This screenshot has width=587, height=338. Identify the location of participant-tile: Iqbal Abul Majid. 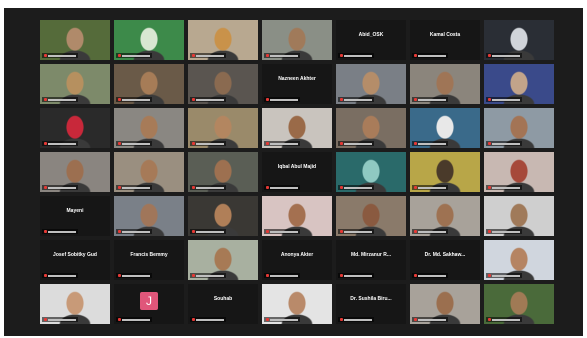
(297, 172).